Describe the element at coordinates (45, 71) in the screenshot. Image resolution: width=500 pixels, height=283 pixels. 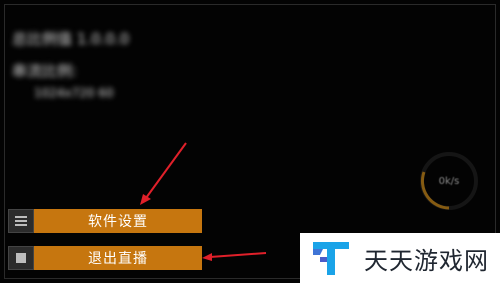
I see `stream-info-line-2: 串流比例:` at that location.